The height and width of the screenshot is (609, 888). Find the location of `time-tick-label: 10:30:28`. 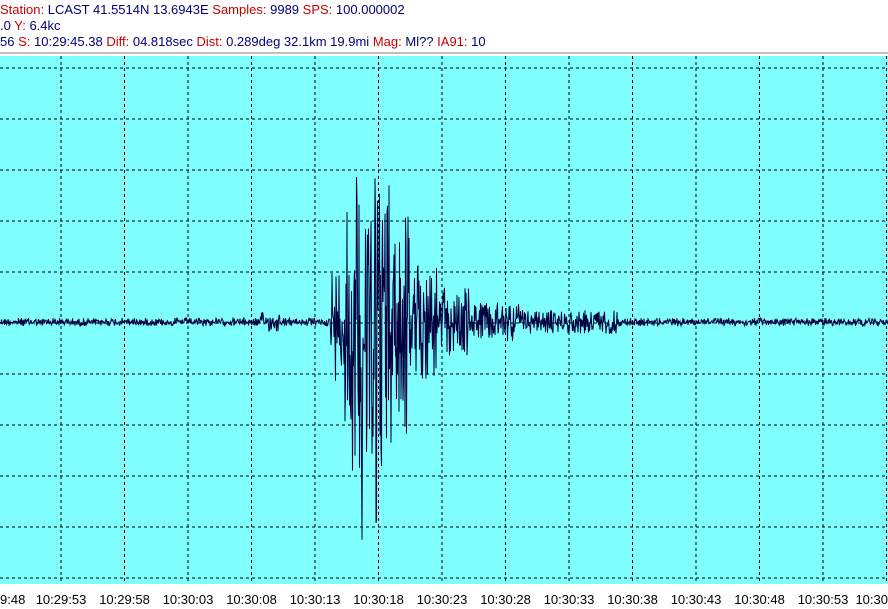

time-tick-label: 10:30:28 is located at coordinates (505, 599).